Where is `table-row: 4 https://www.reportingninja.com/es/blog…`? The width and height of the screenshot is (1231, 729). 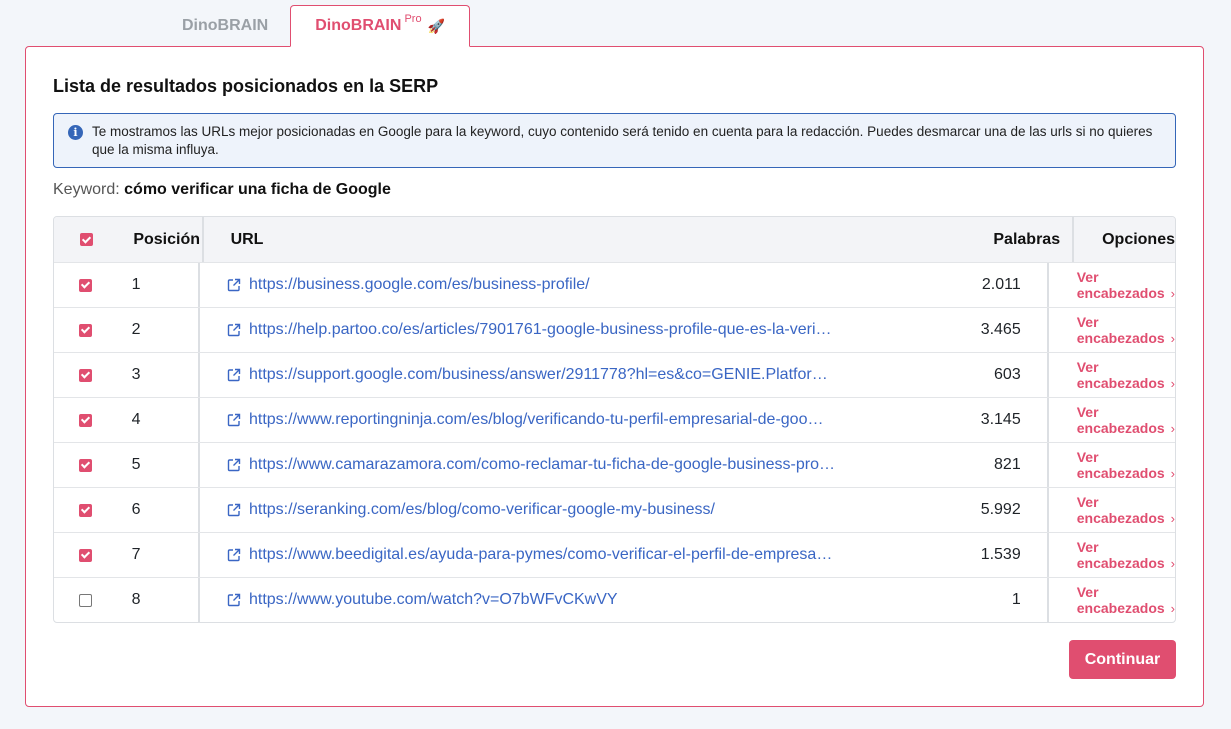
table-row: 4 https://www.reportingninja.com/es/blog… is located at coordinates (614, 419).